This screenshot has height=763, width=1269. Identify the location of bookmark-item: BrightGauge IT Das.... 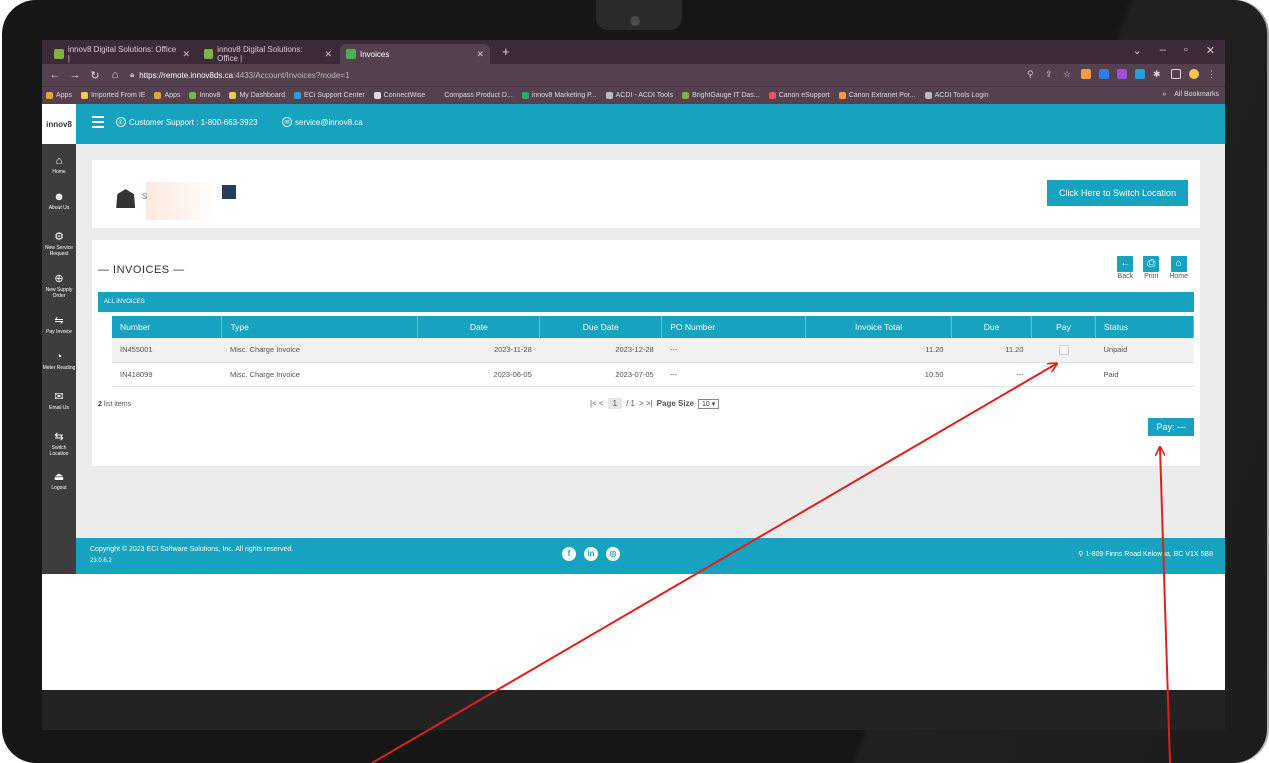
(721, 95).